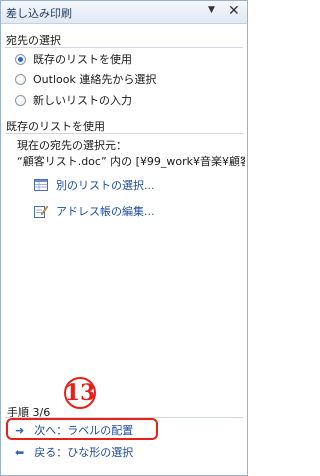 The image size is (320, 476). Describe the element at coordinates (72, 145) in the screenshot. I see `current-source-label: 現在の宛先の選択元：` at that location.